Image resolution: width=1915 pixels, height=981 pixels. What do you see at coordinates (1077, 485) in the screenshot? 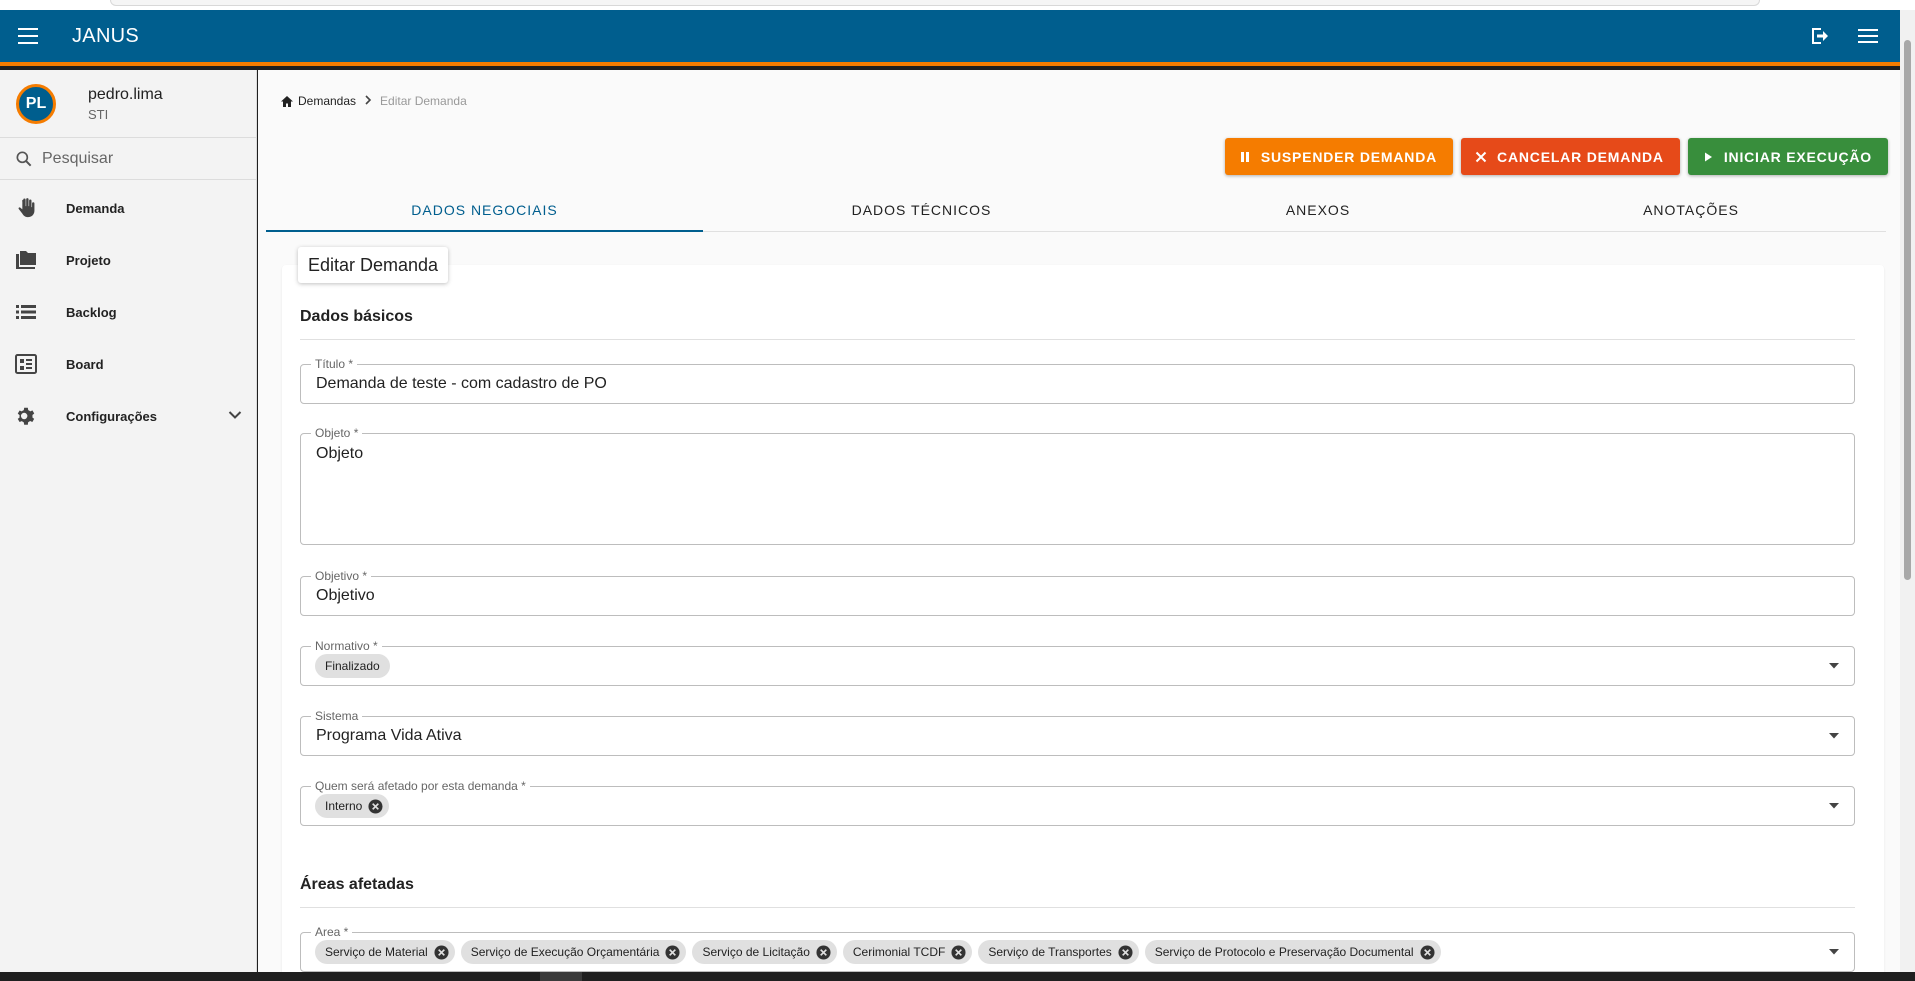
I see `objeto-field: Objeto * Objeto` at bounding box center [1077, 485].